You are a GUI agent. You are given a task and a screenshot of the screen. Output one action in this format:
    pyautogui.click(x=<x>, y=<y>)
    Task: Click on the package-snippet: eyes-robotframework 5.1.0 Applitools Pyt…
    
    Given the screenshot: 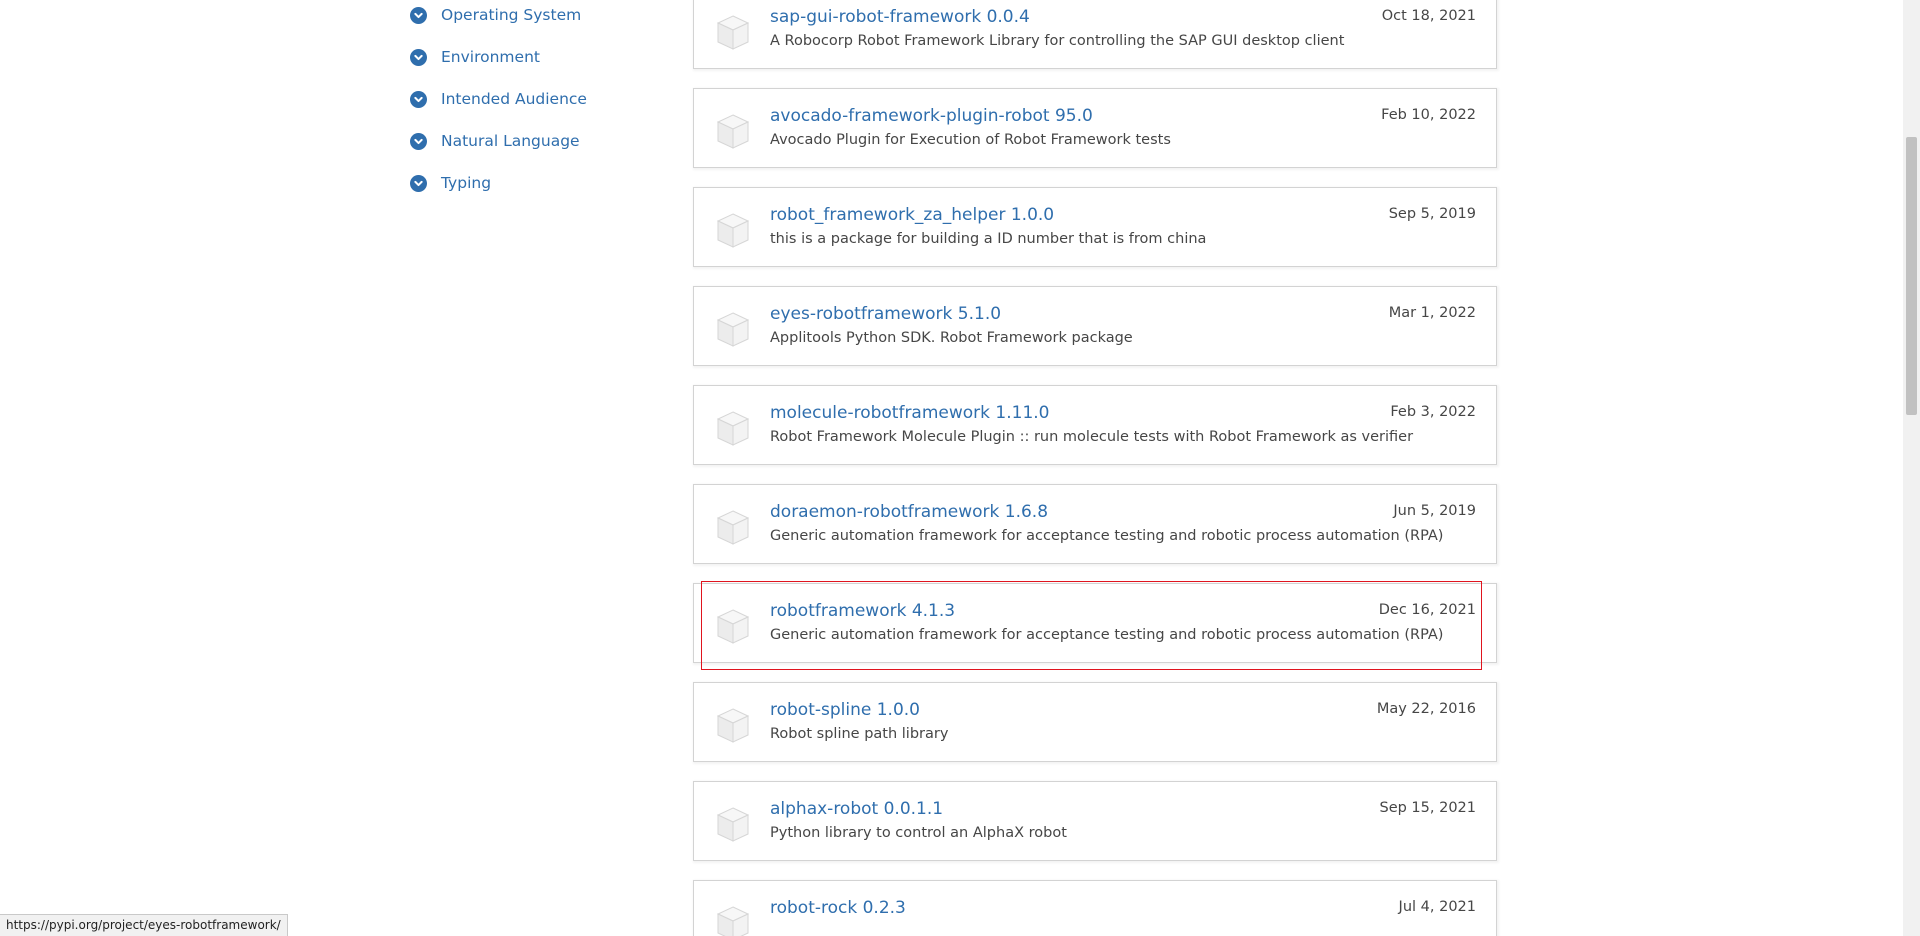 What is the action you would take?
    pyautogui.click(x=1095, y=326)
    